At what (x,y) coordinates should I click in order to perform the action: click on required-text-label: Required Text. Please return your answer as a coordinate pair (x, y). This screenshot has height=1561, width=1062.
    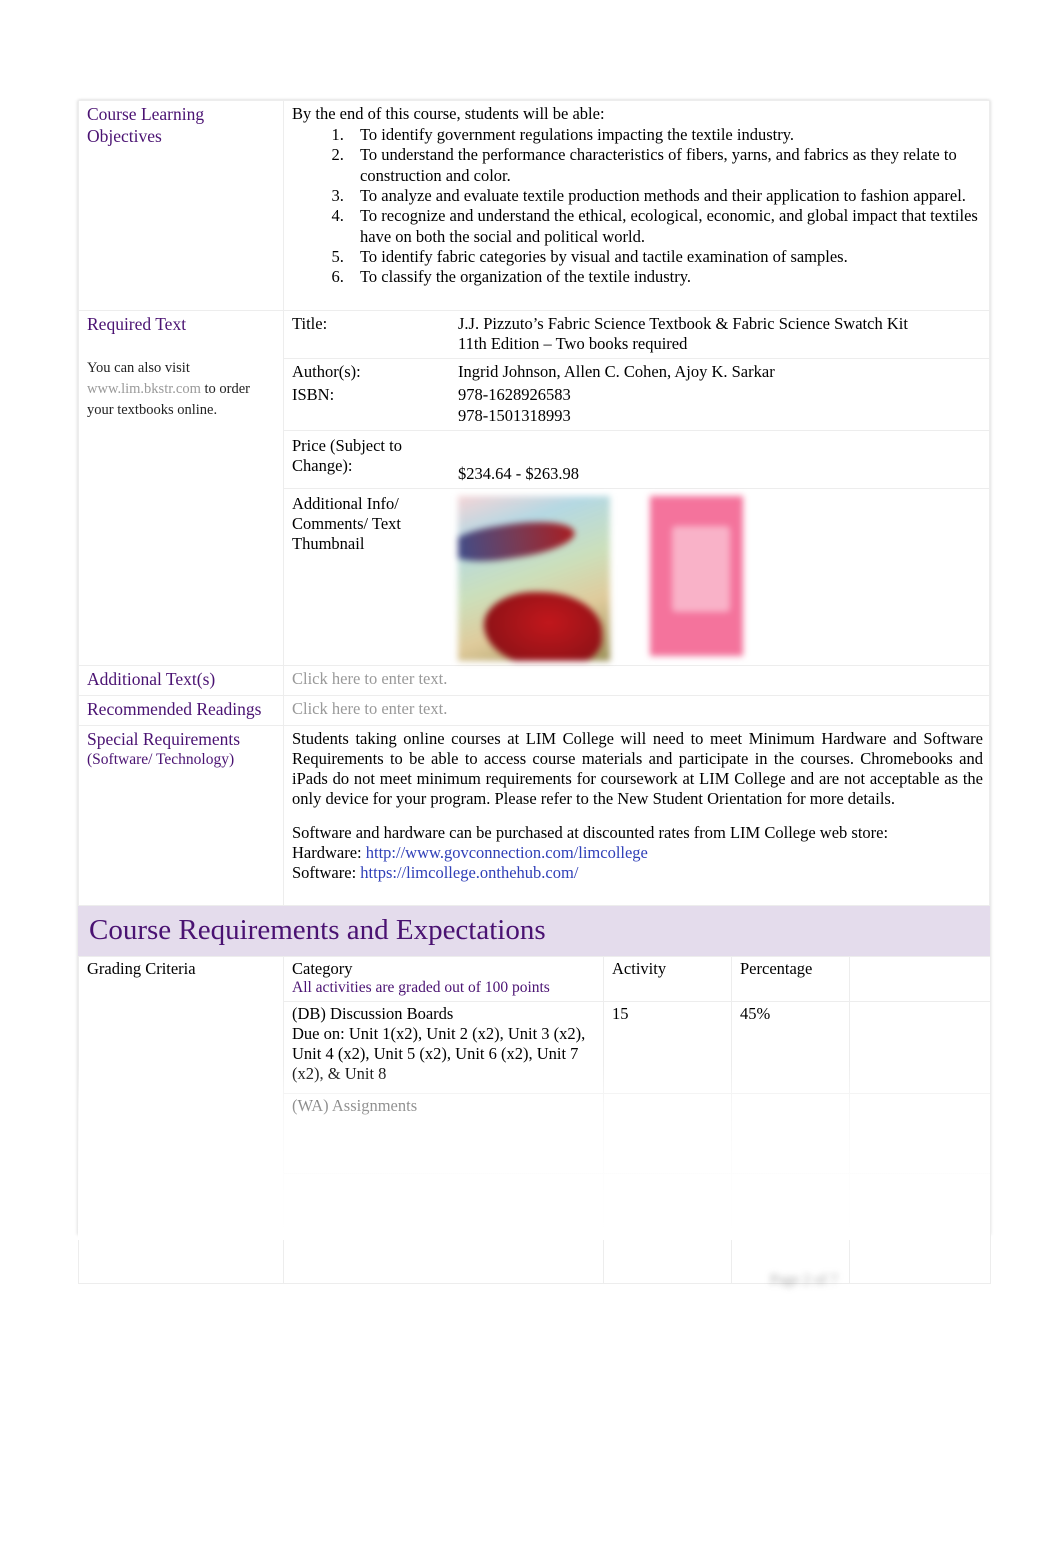
    Looking at the image, I should click on (137, 324).